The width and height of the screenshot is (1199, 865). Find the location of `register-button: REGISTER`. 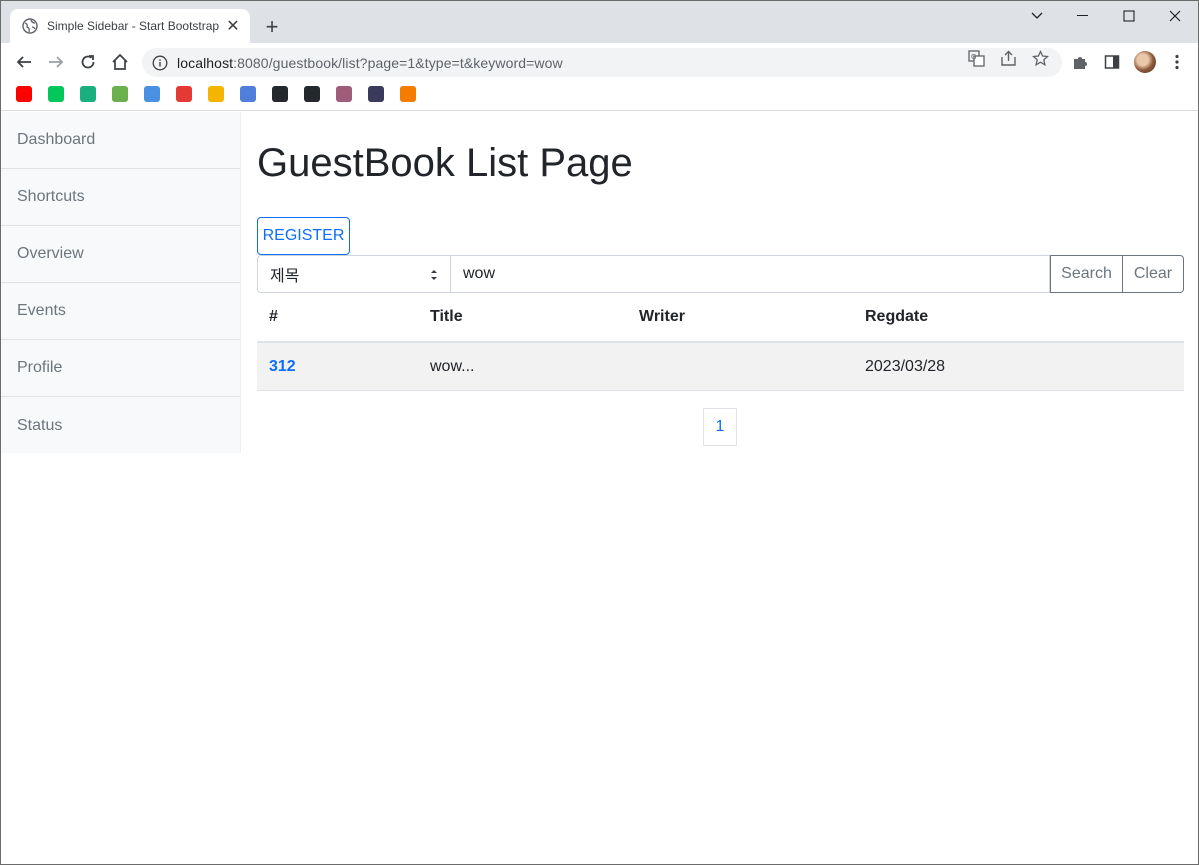

register-button: REGISTER is located at coordinates (303, 236).